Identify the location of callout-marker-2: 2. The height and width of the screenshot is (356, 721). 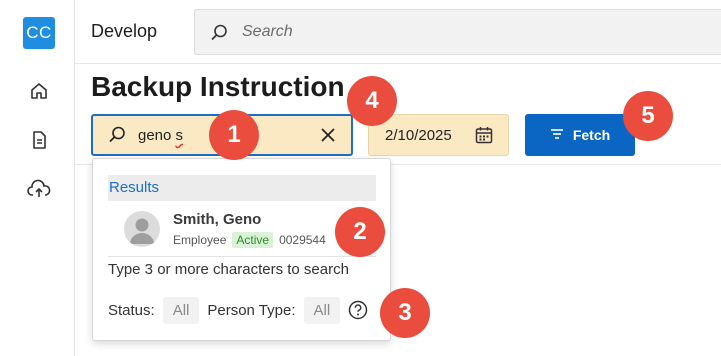
(360, 232).